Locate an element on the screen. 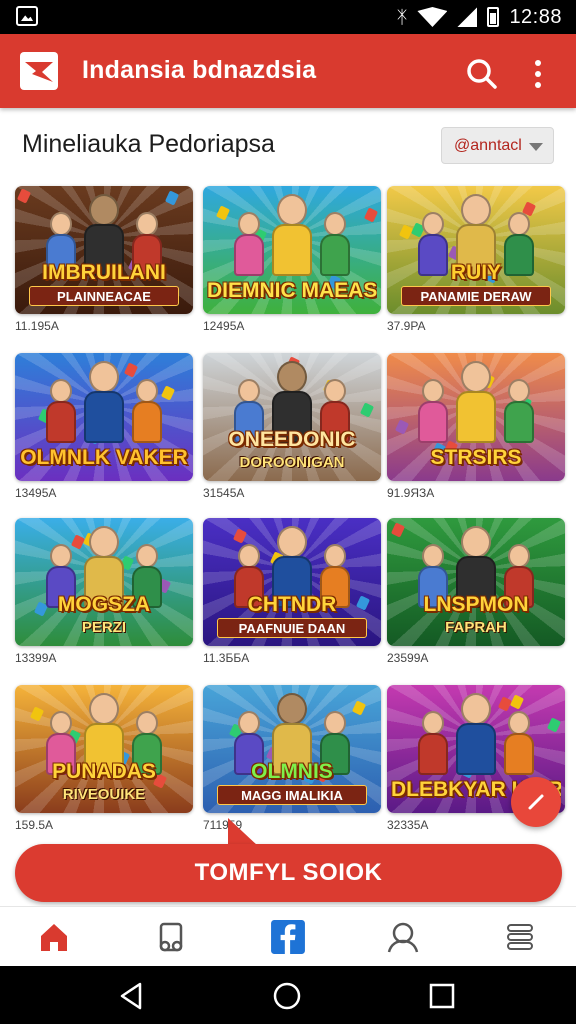 This screenshot has width=576, height=1024. game-meta: 13399A is located at coordinates (36, 658).